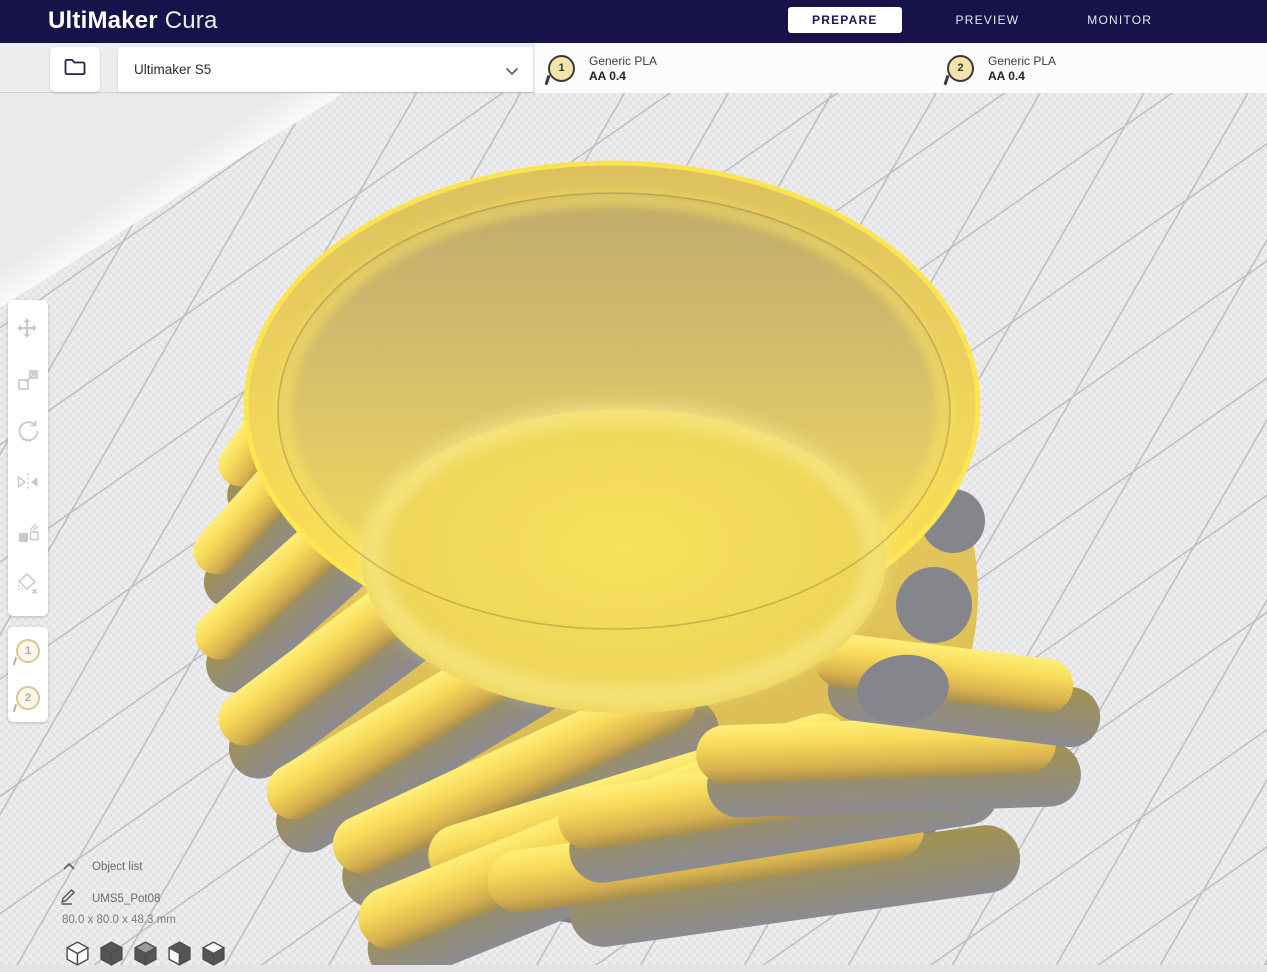 Image resolution: width=1267 pixels, height=972 pixels. What do you see at coordinates (191, 20) in the screenshot?
I see `logo-cura: Cura` at bounding box center [191, 20].